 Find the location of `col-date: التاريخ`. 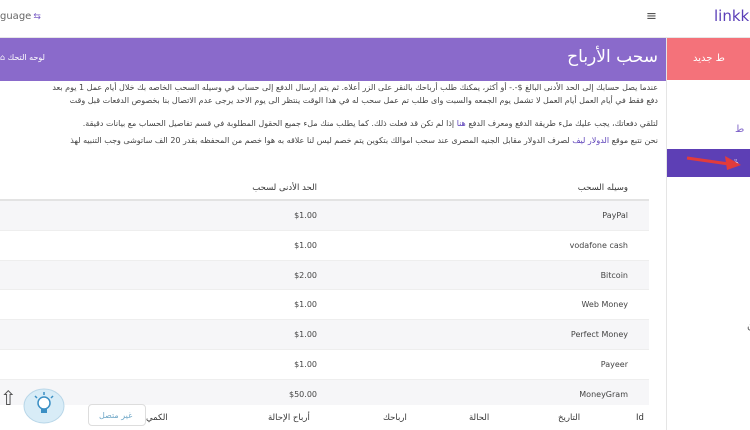

col-date: التاريخ is located at coordinates (569, 418).